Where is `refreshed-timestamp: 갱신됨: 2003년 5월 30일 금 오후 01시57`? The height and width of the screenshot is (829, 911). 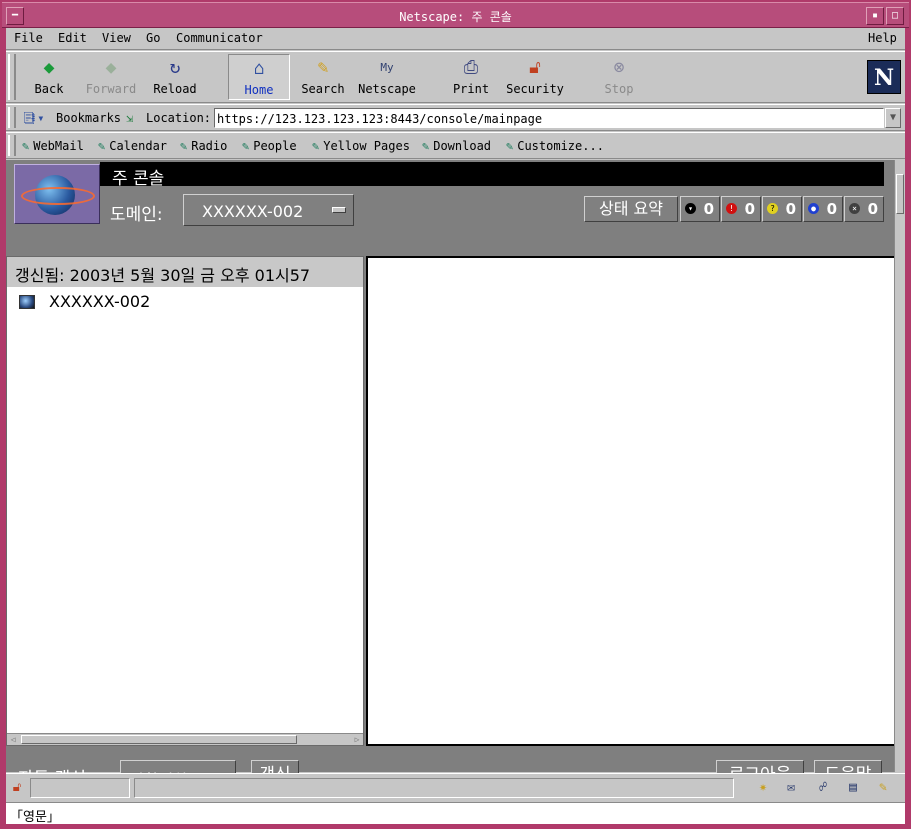
refreshed-timestamp: 갱신됨: 2003년 5월 30일 금 오후 01시57 is located at coordinates (163, 275).